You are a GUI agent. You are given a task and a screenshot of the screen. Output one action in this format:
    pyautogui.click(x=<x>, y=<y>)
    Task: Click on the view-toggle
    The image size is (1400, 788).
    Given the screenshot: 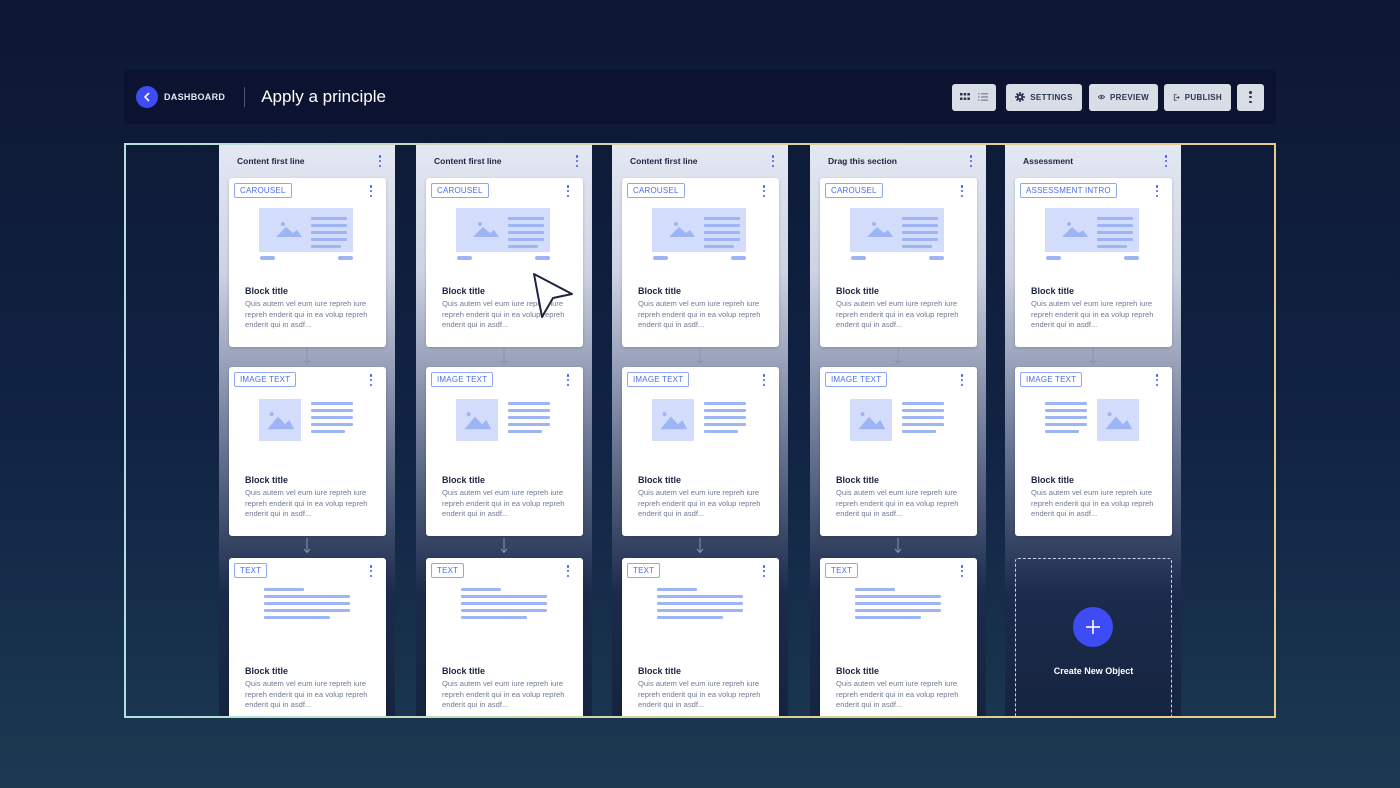 What is the action you would take?
    pyautogui.click(x=974, y=97)
    